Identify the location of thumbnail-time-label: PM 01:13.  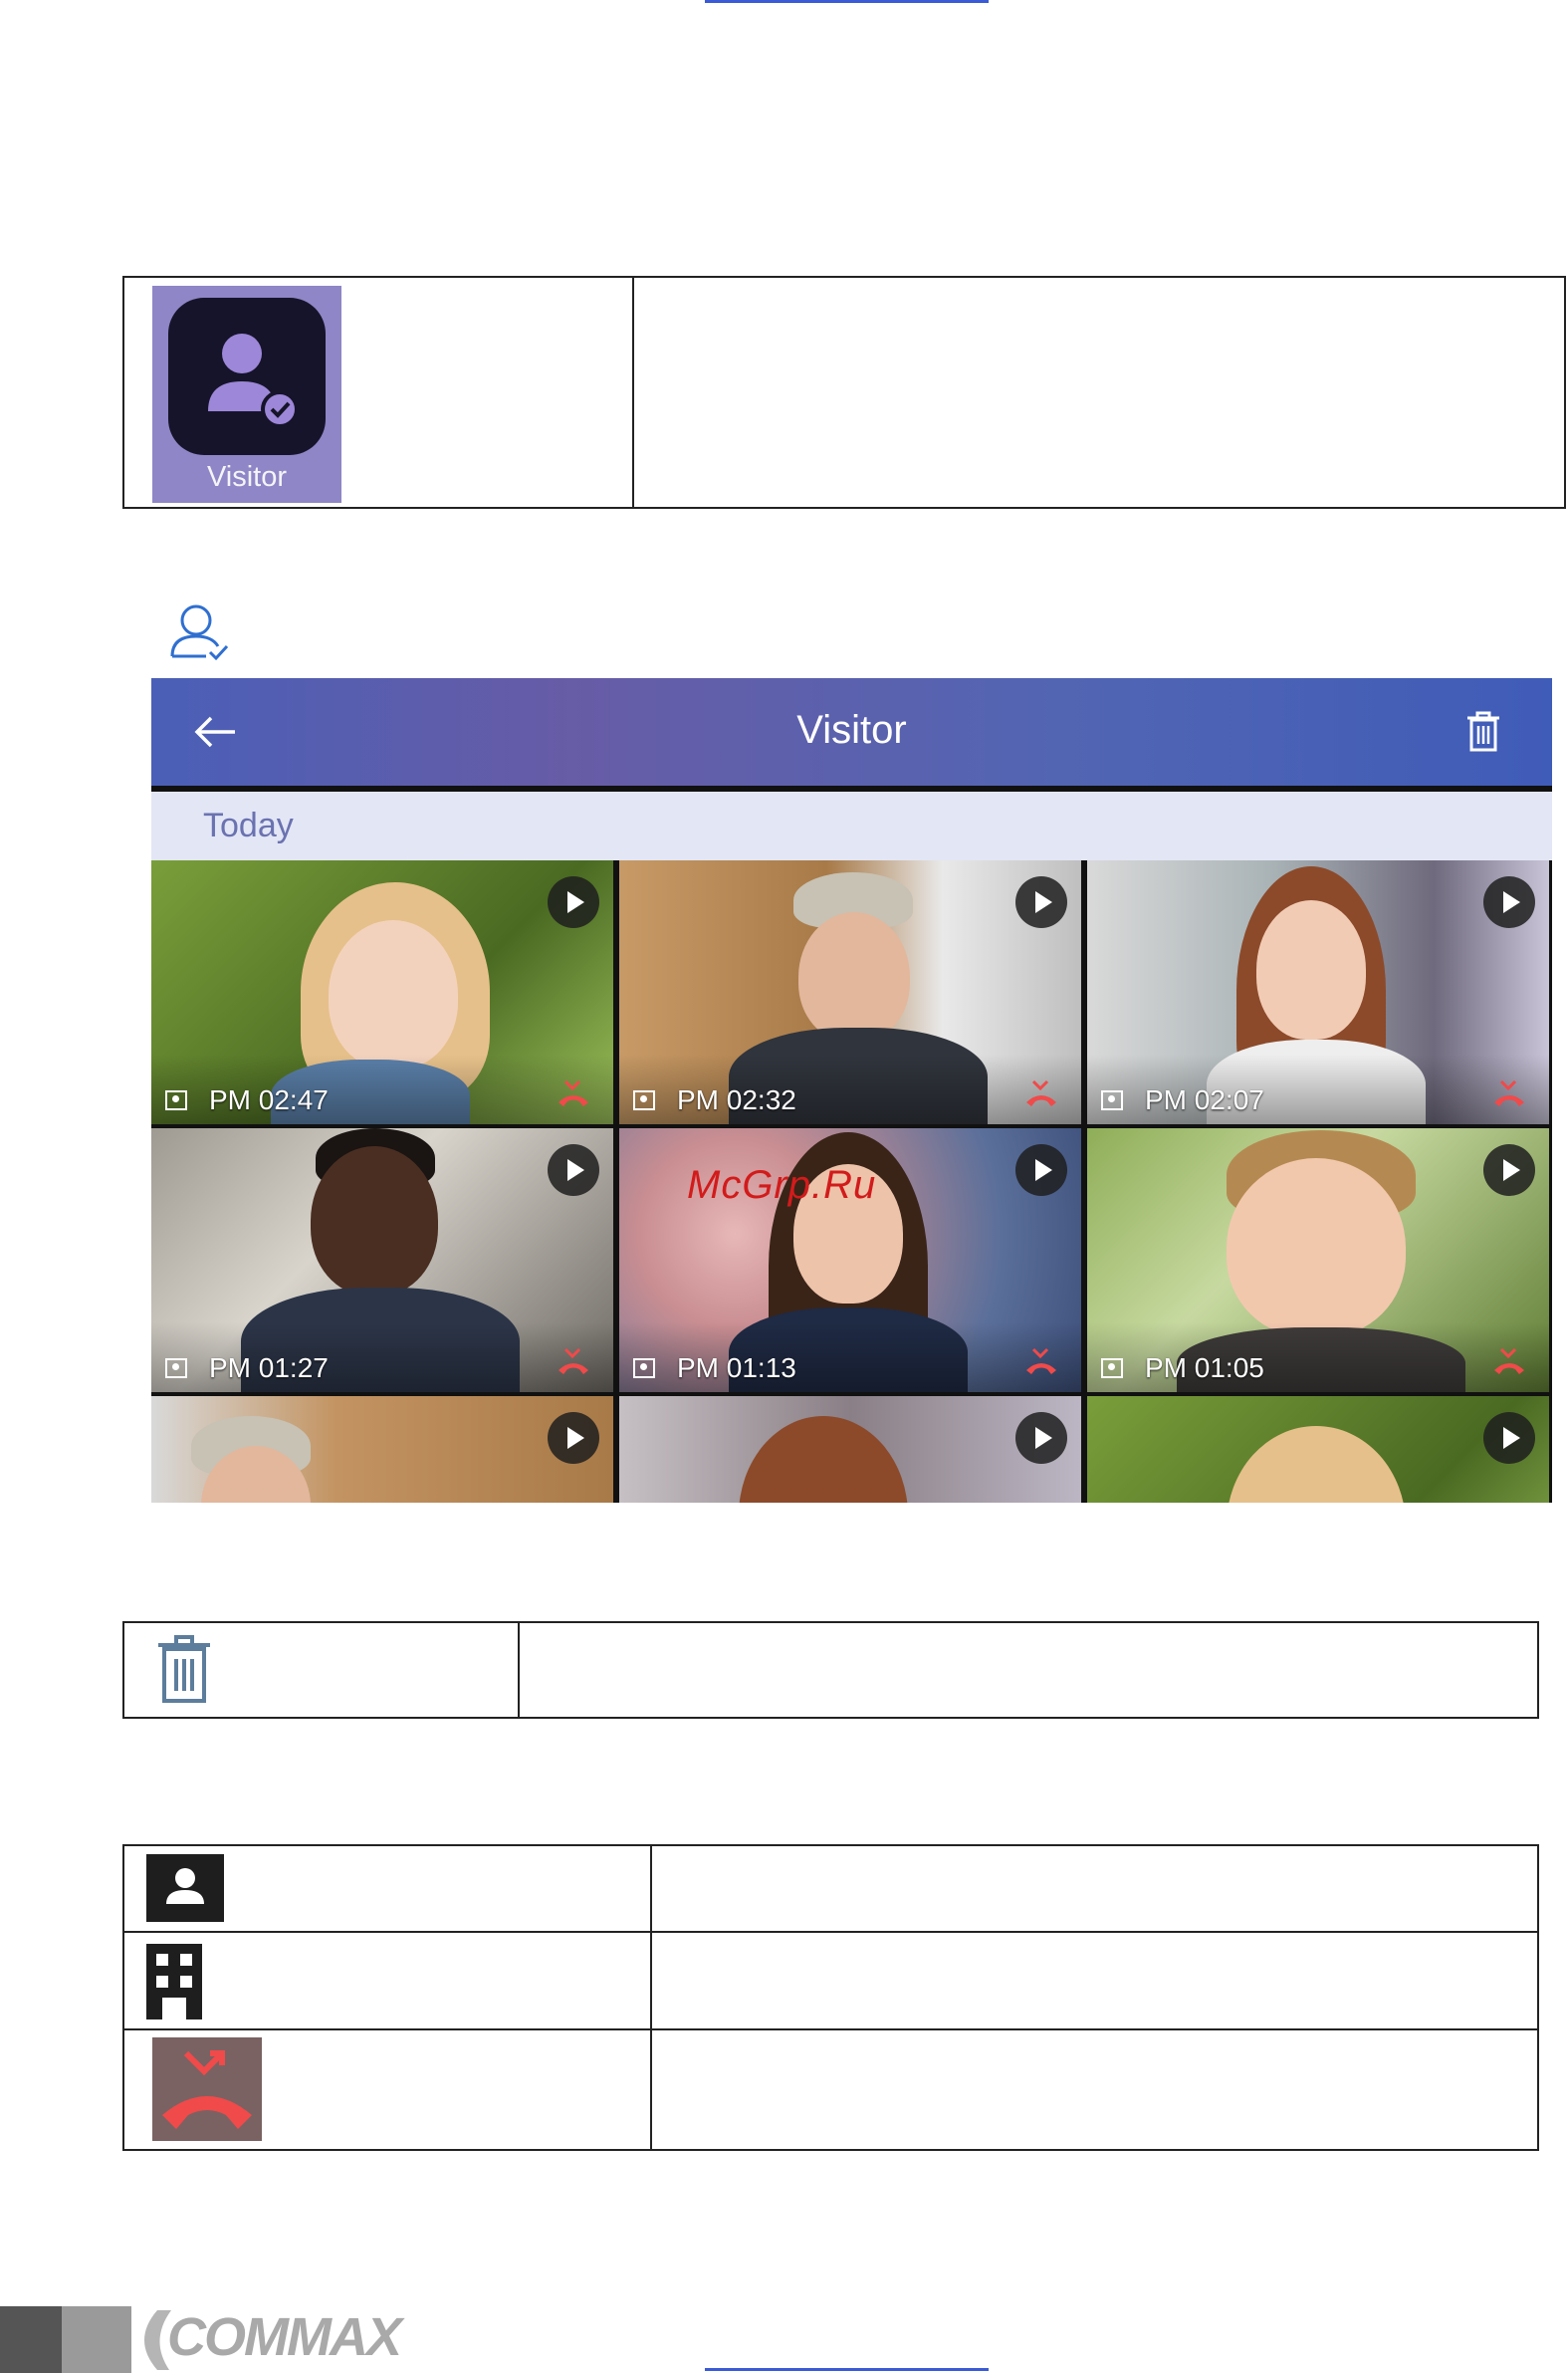
(715, 1368).